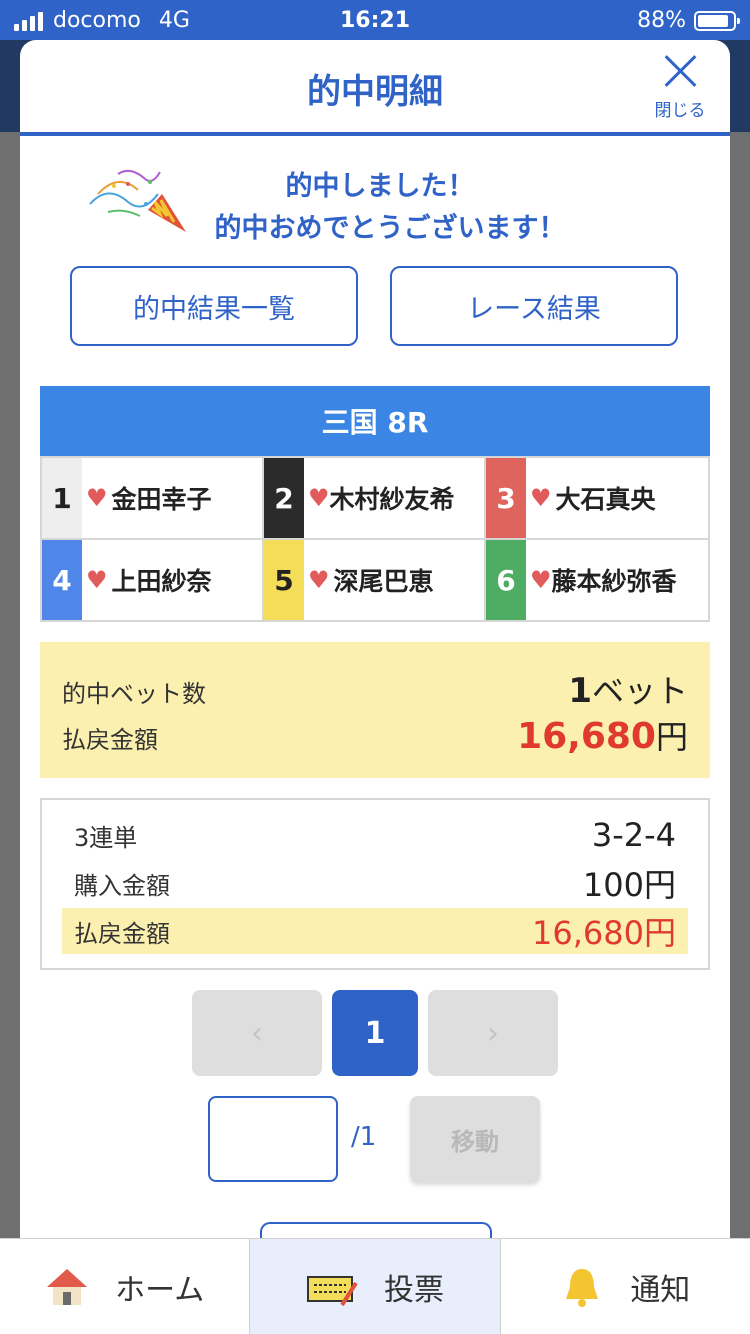  Describe the element at coordinates (106, 837) in the screenshot. I see `bet-type-label: 3連単` at that location.